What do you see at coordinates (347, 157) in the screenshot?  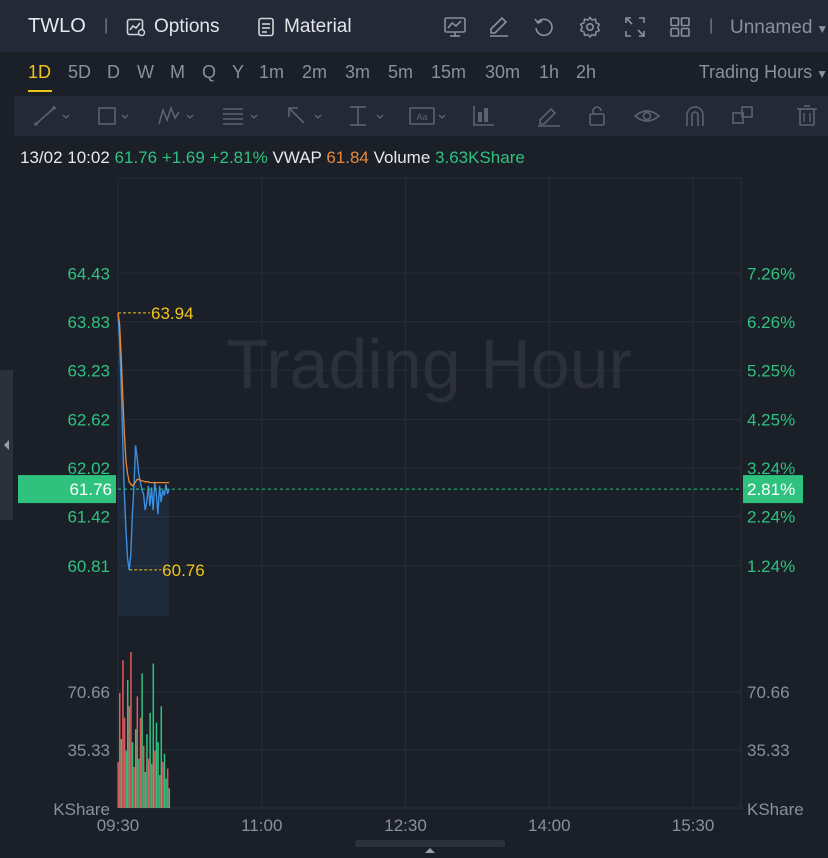 I see `vwap-value: 61.84` at bounding box center [347, 157].